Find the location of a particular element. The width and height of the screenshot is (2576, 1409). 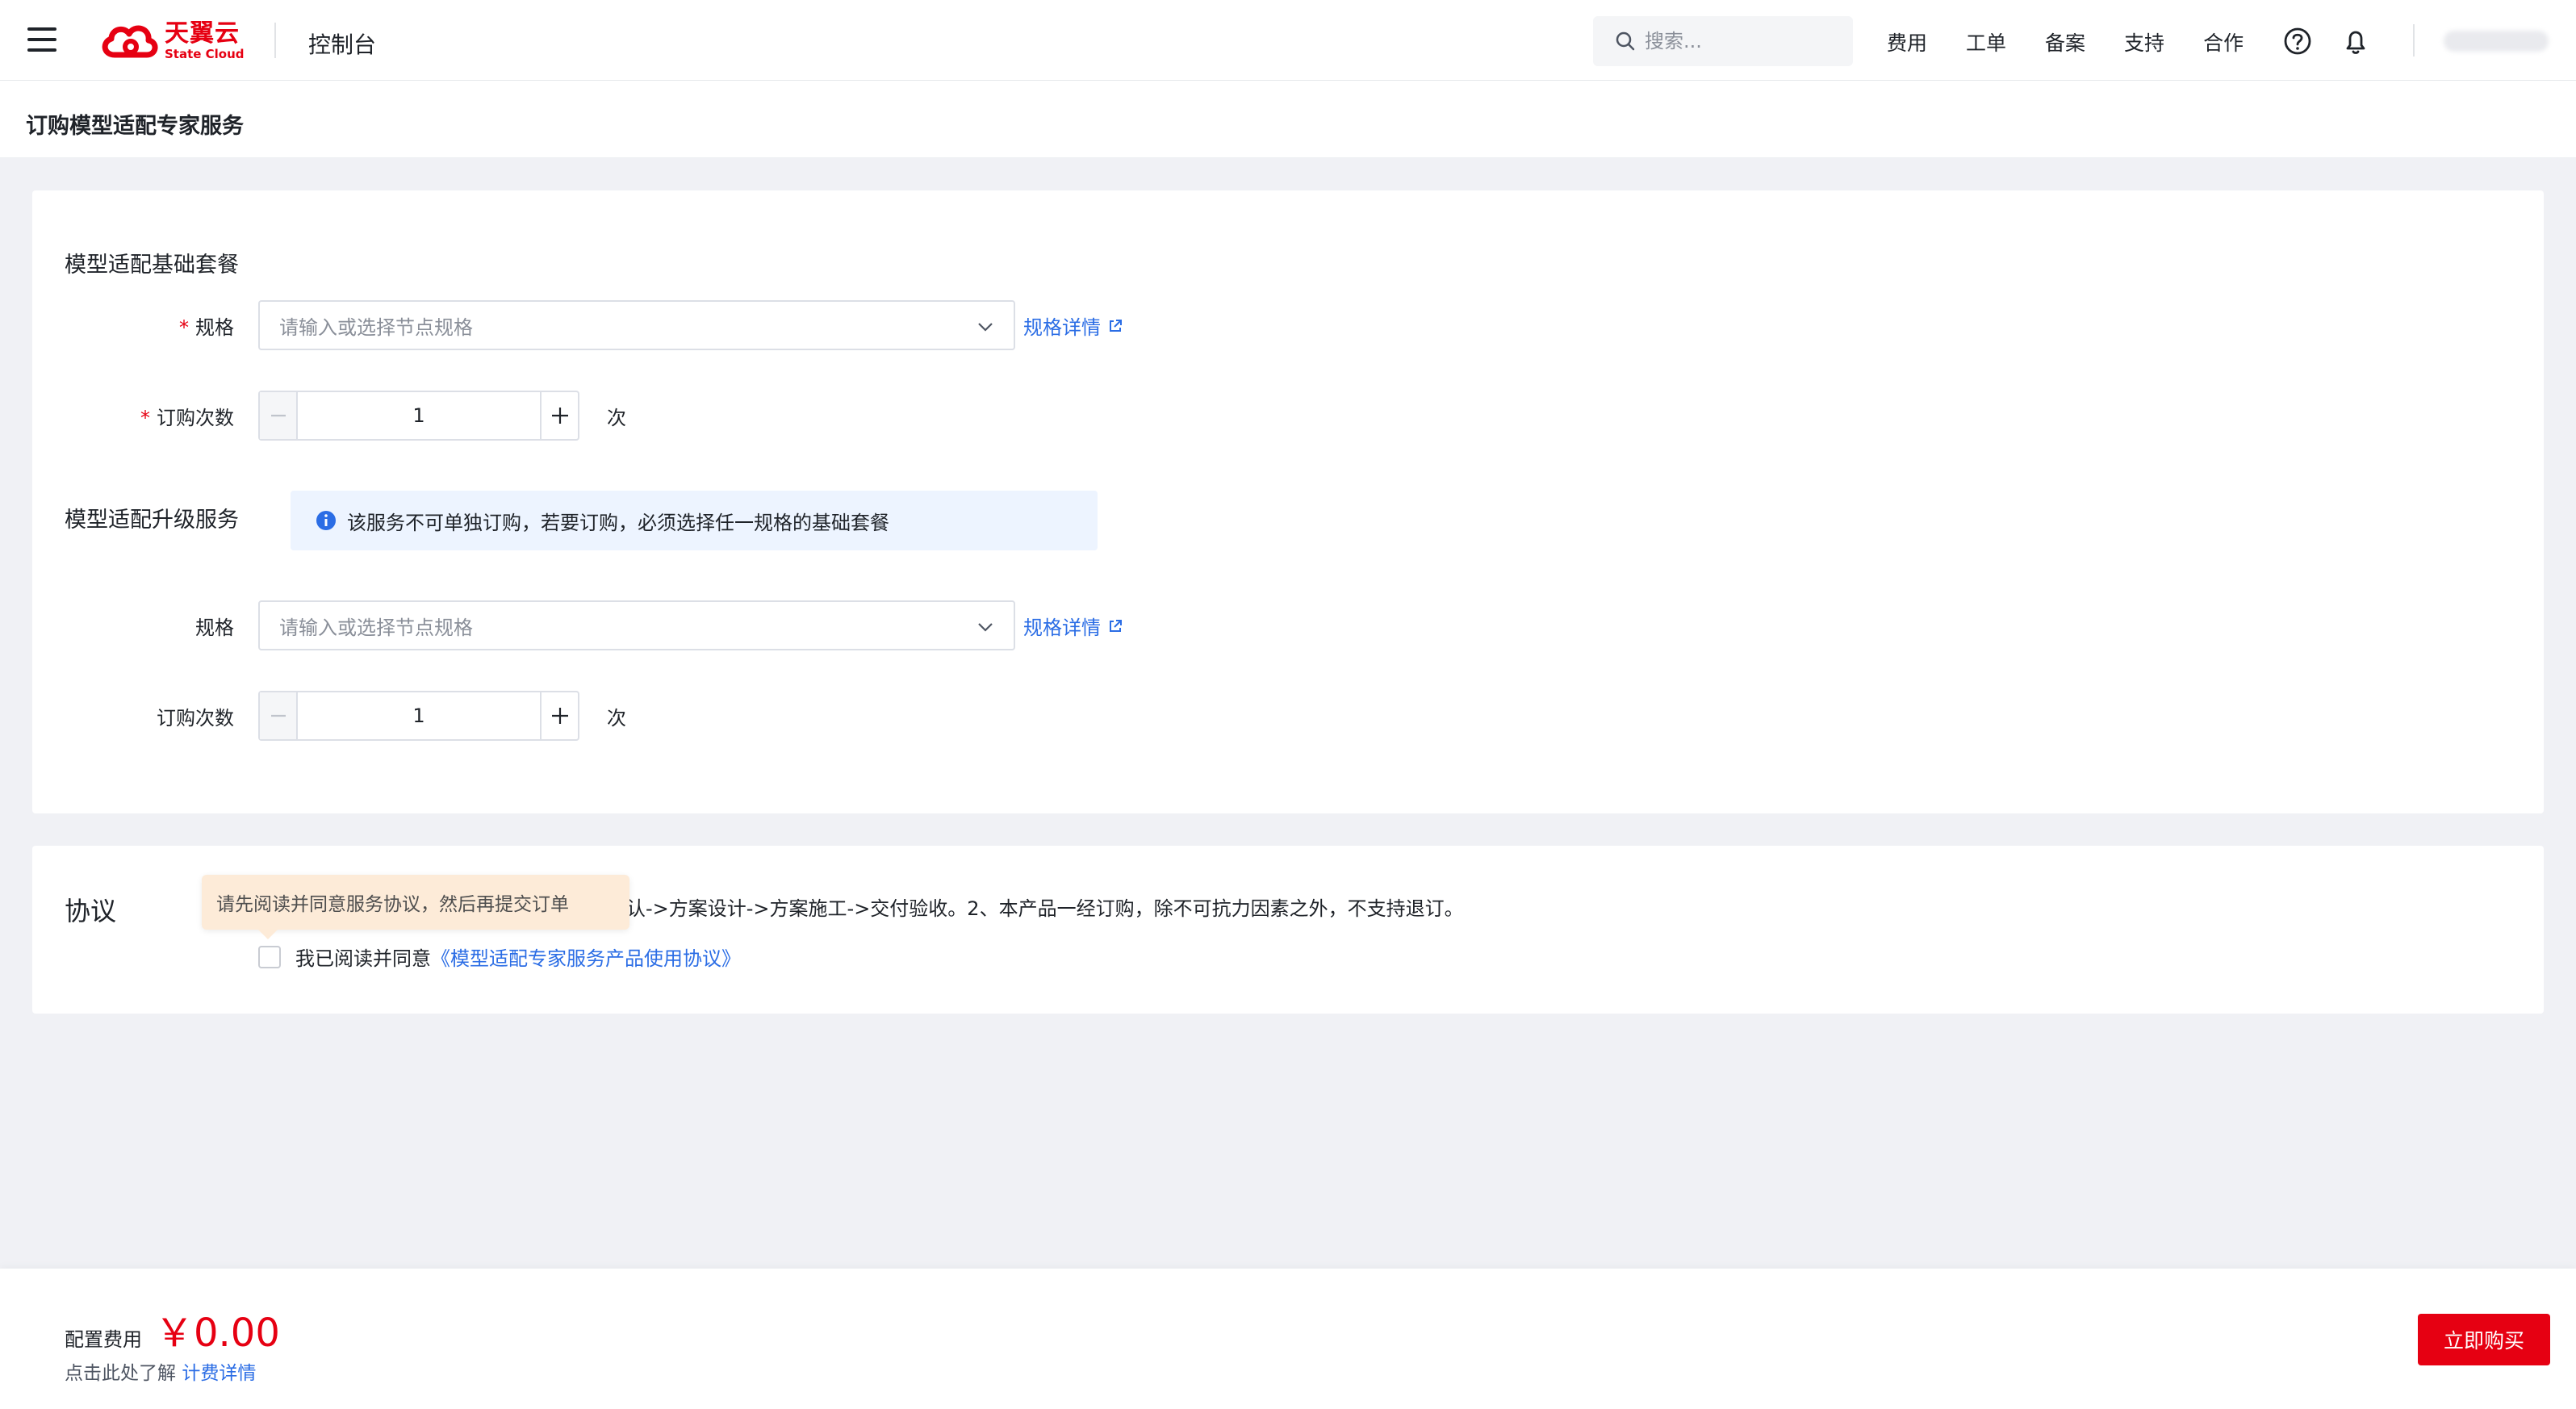

logo: 天翼云 State Cloud is located at coordinates (171, 41).